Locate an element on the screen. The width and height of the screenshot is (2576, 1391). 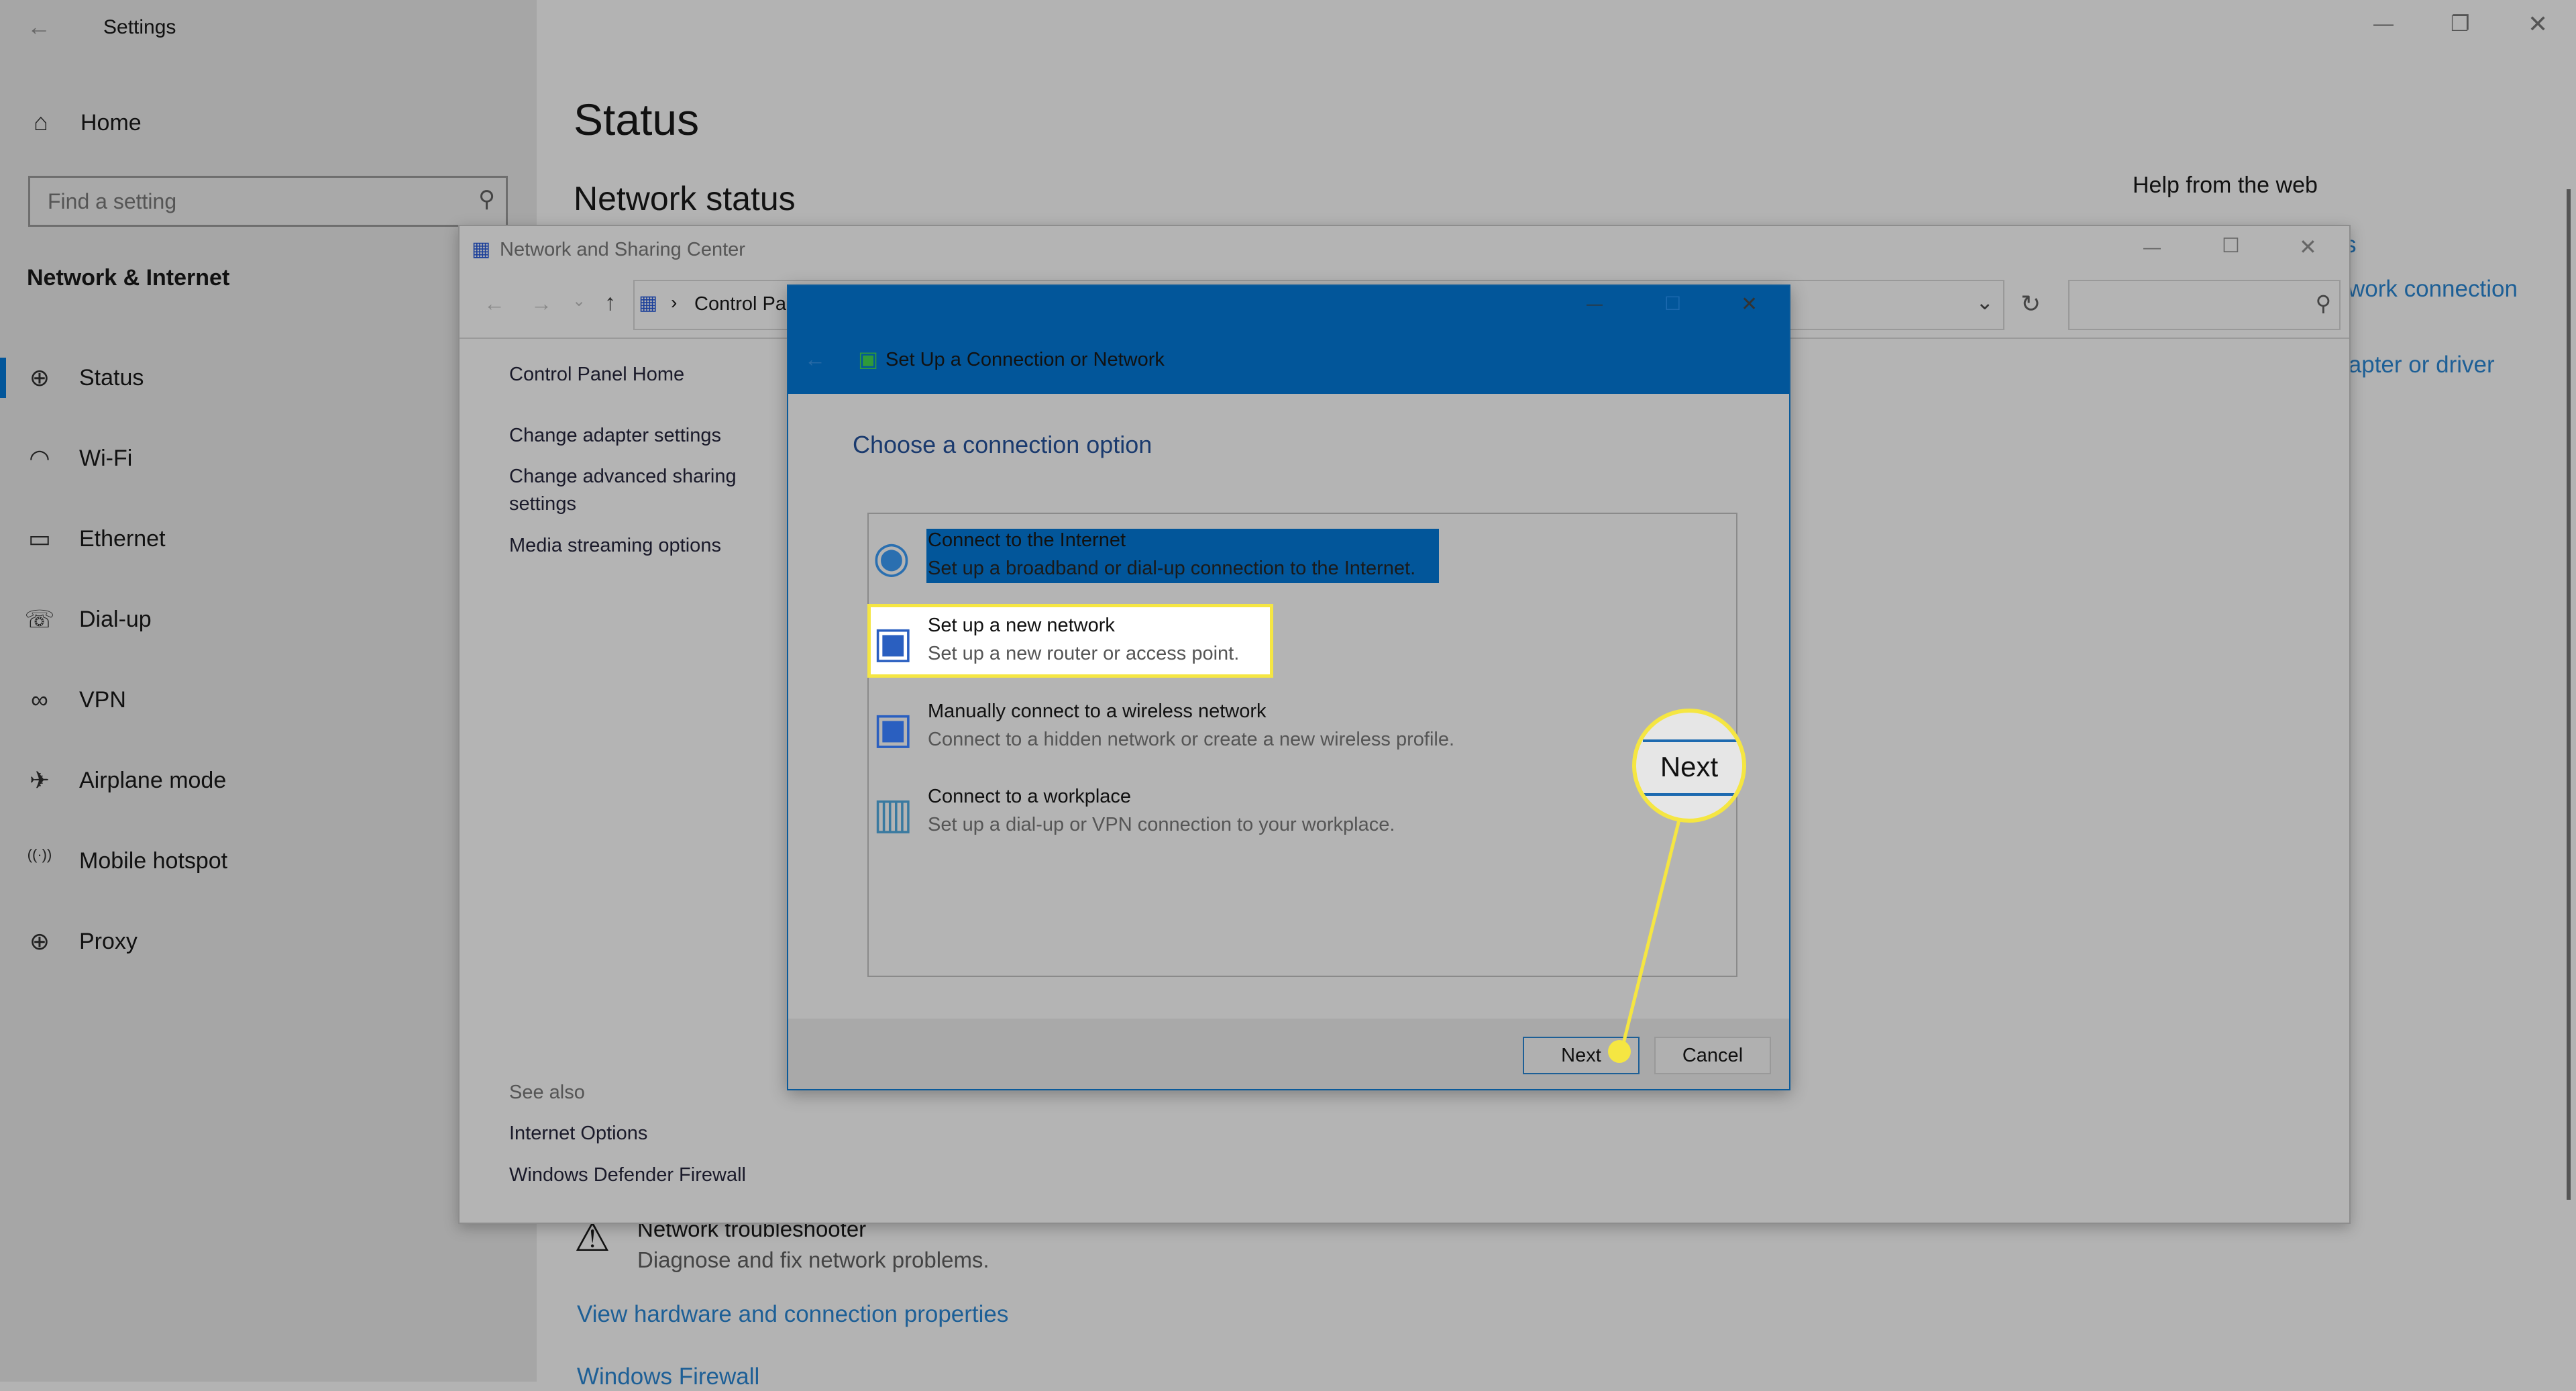
callout-label: Next is located at coordinates (1689, 766).